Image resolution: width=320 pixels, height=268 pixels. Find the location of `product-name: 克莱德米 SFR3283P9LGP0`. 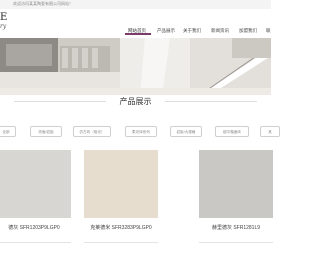

product-name: 克莱德米 SFR3283P9LGP0 is located at coordinates (121, 228).